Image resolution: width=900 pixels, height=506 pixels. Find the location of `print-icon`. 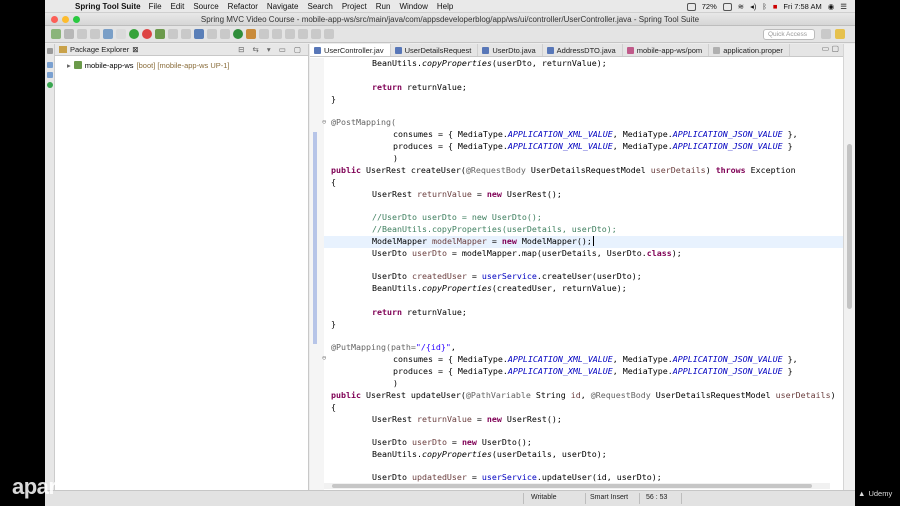

print-icon is located at coordinates (95, 34).